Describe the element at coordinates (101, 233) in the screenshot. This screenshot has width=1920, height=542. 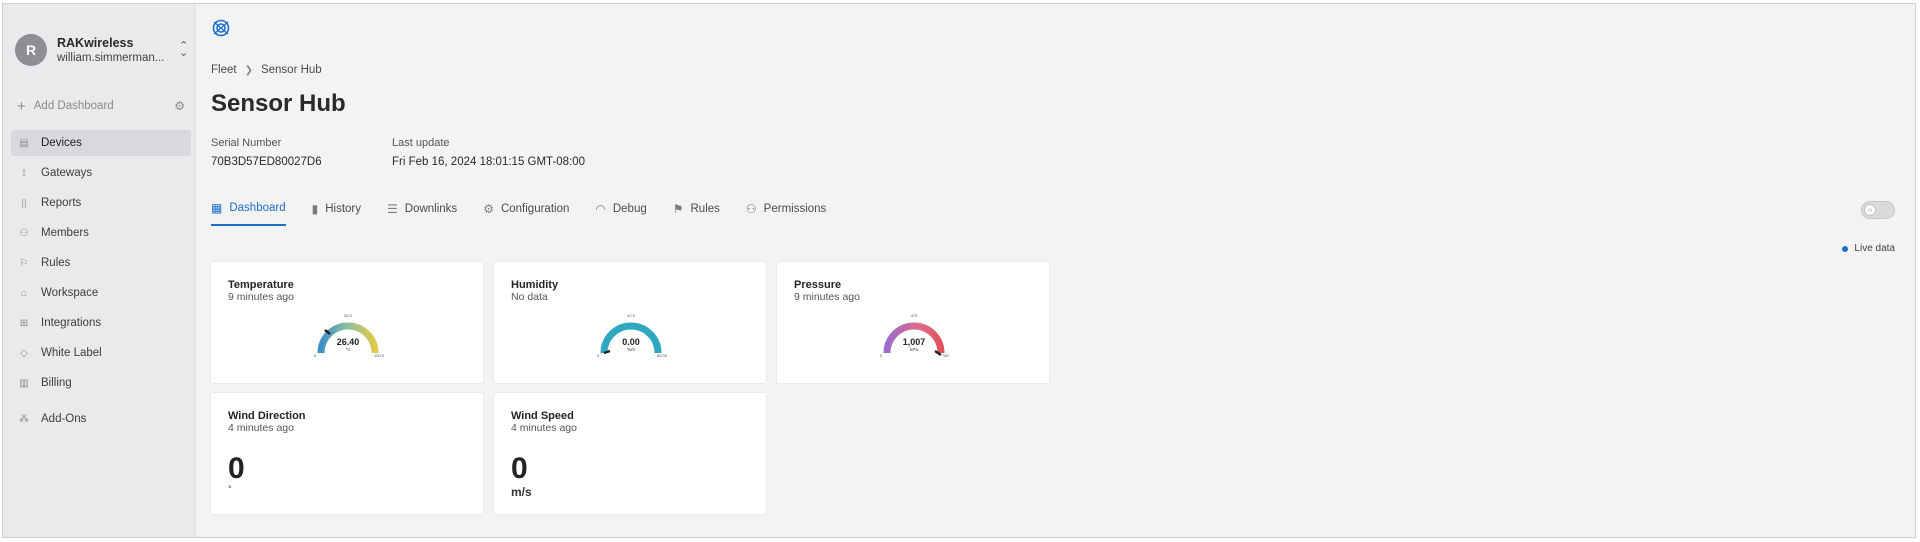
I see `sidebar-item-members: ⚇ Members` at that location.